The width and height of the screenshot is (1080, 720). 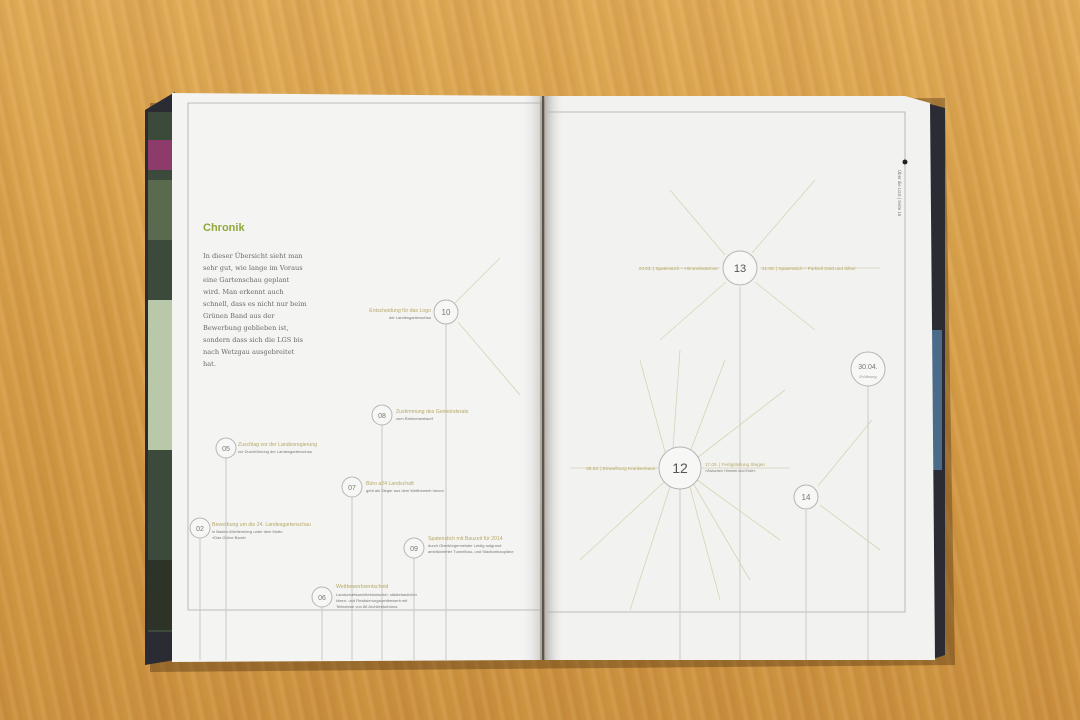 What do you see at coordinates (390, 484) in the screenshot?
I see `entry-07-title: Büro a24 Landschaft` at bounding box center [390, 484].